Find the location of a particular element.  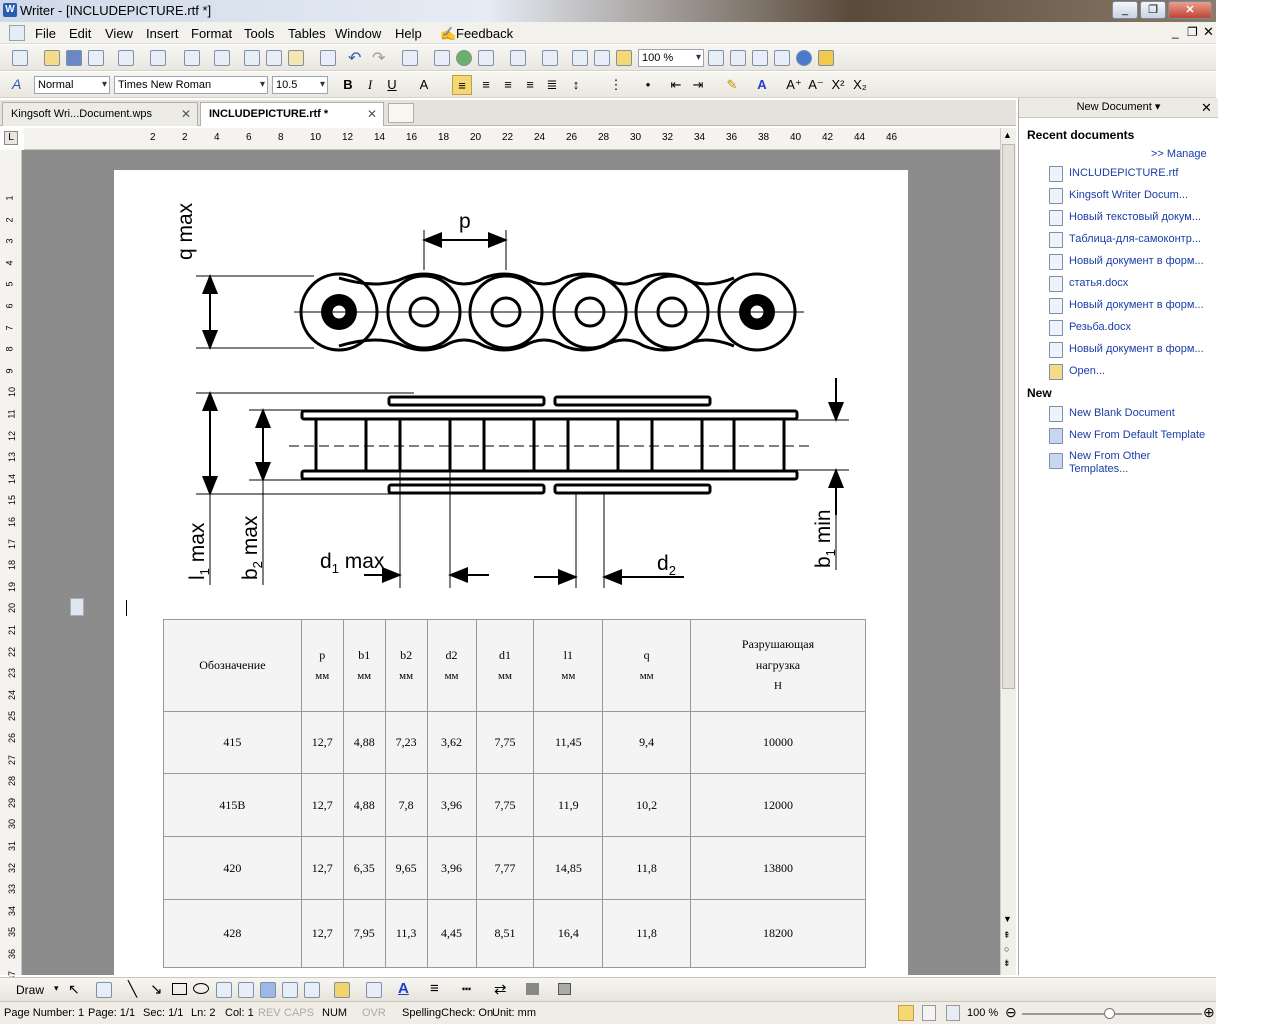

dash-style-icon: ┅ is located at coordinates (466, 989).